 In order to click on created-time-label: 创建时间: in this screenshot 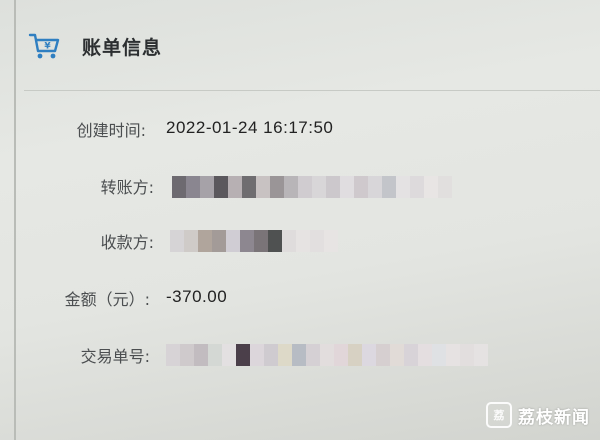, I will do `click(111, 130)`.